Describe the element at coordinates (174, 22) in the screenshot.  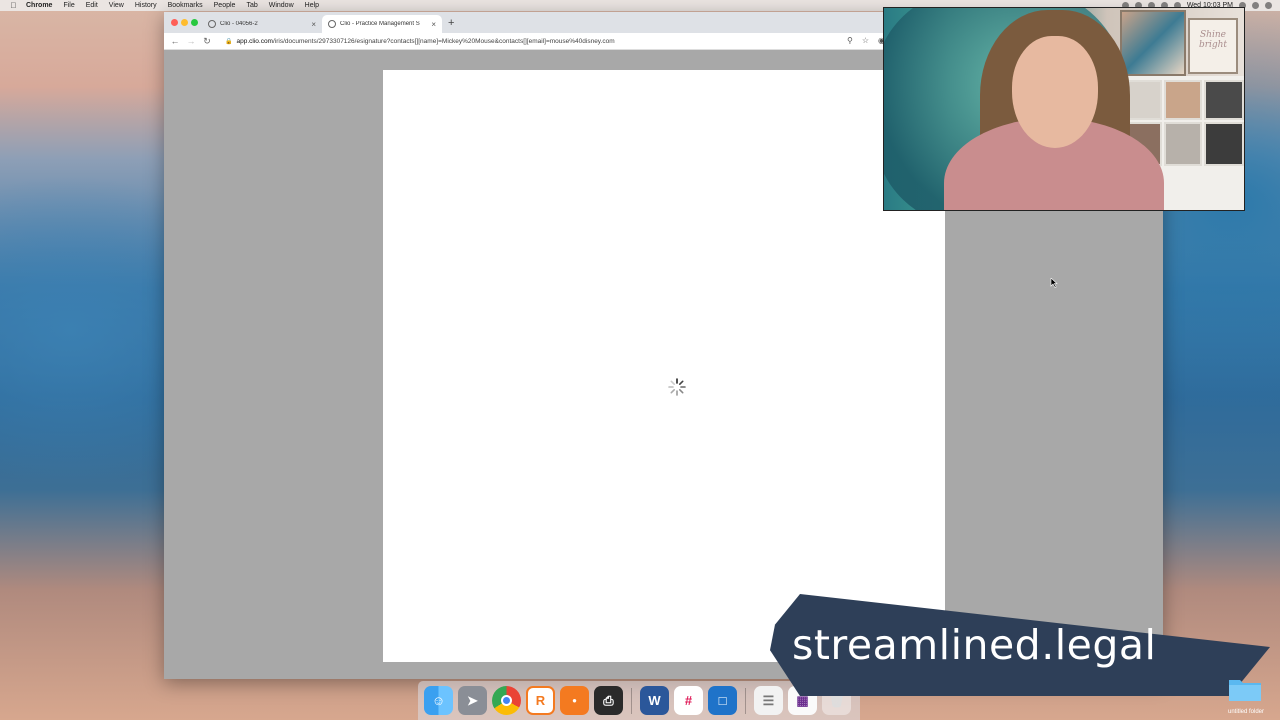
I see `close-window-button` at that location.